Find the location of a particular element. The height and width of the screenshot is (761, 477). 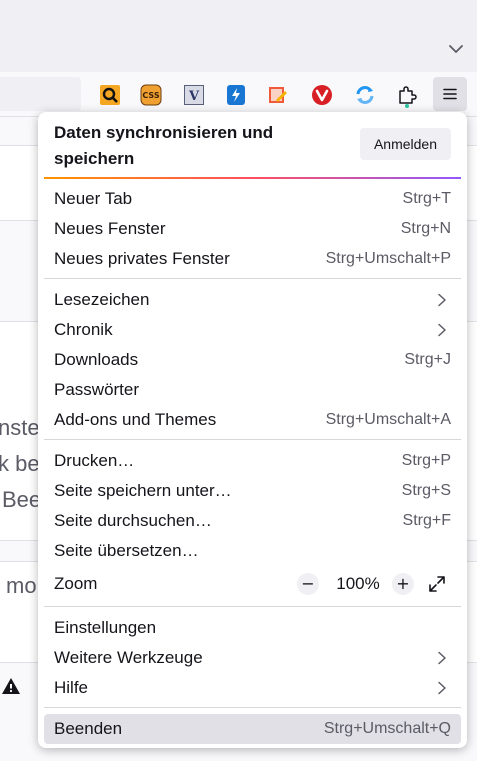

page-text-fragment: k be is located at coordinates (20, 463).